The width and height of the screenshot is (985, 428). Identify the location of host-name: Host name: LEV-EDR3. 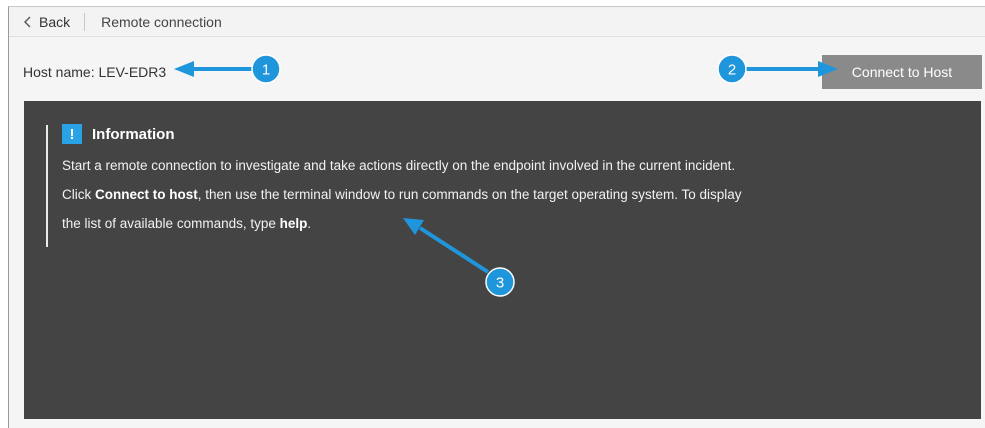
(94, 72).